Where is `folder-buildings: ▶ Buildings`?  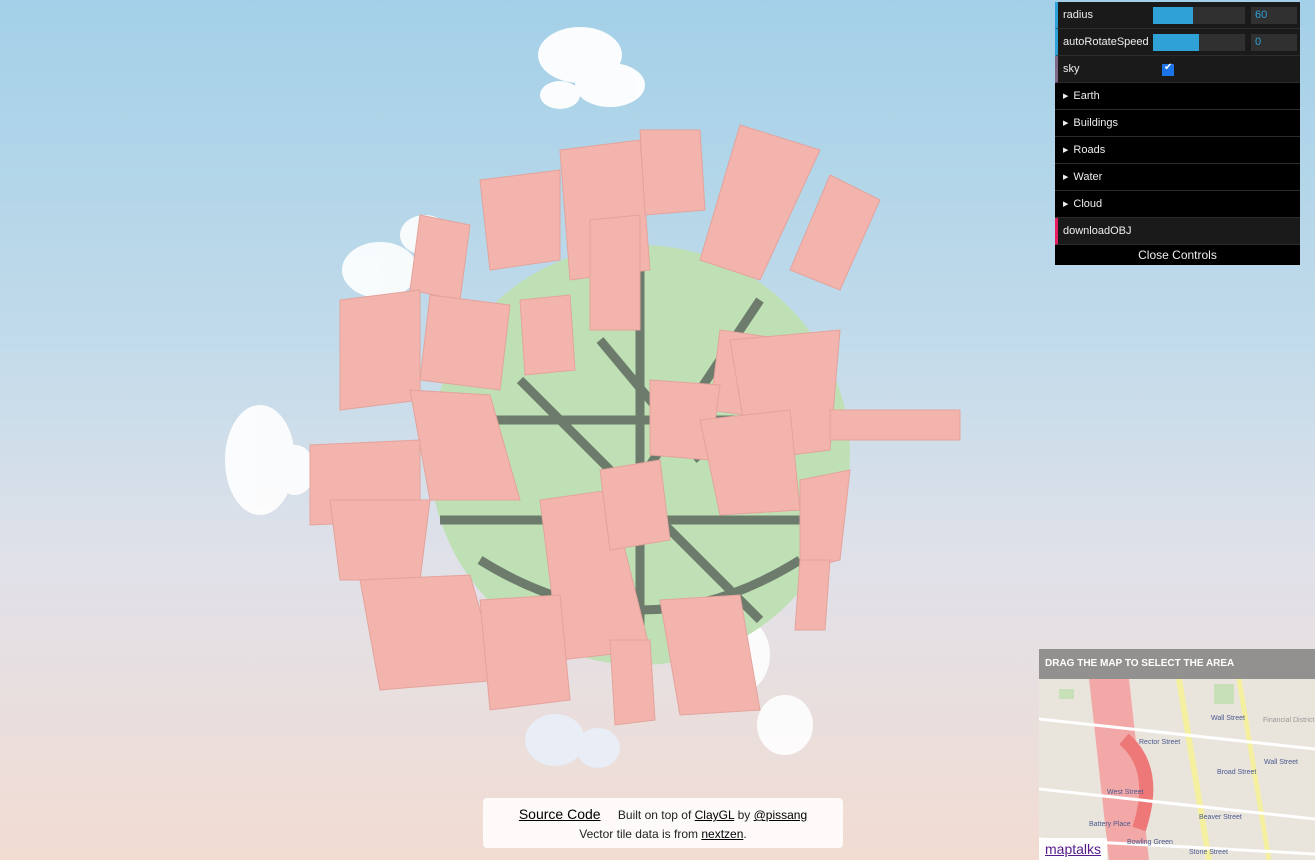 folder-buildings: ▶ Buildings is located at coordinates (1177, 123).